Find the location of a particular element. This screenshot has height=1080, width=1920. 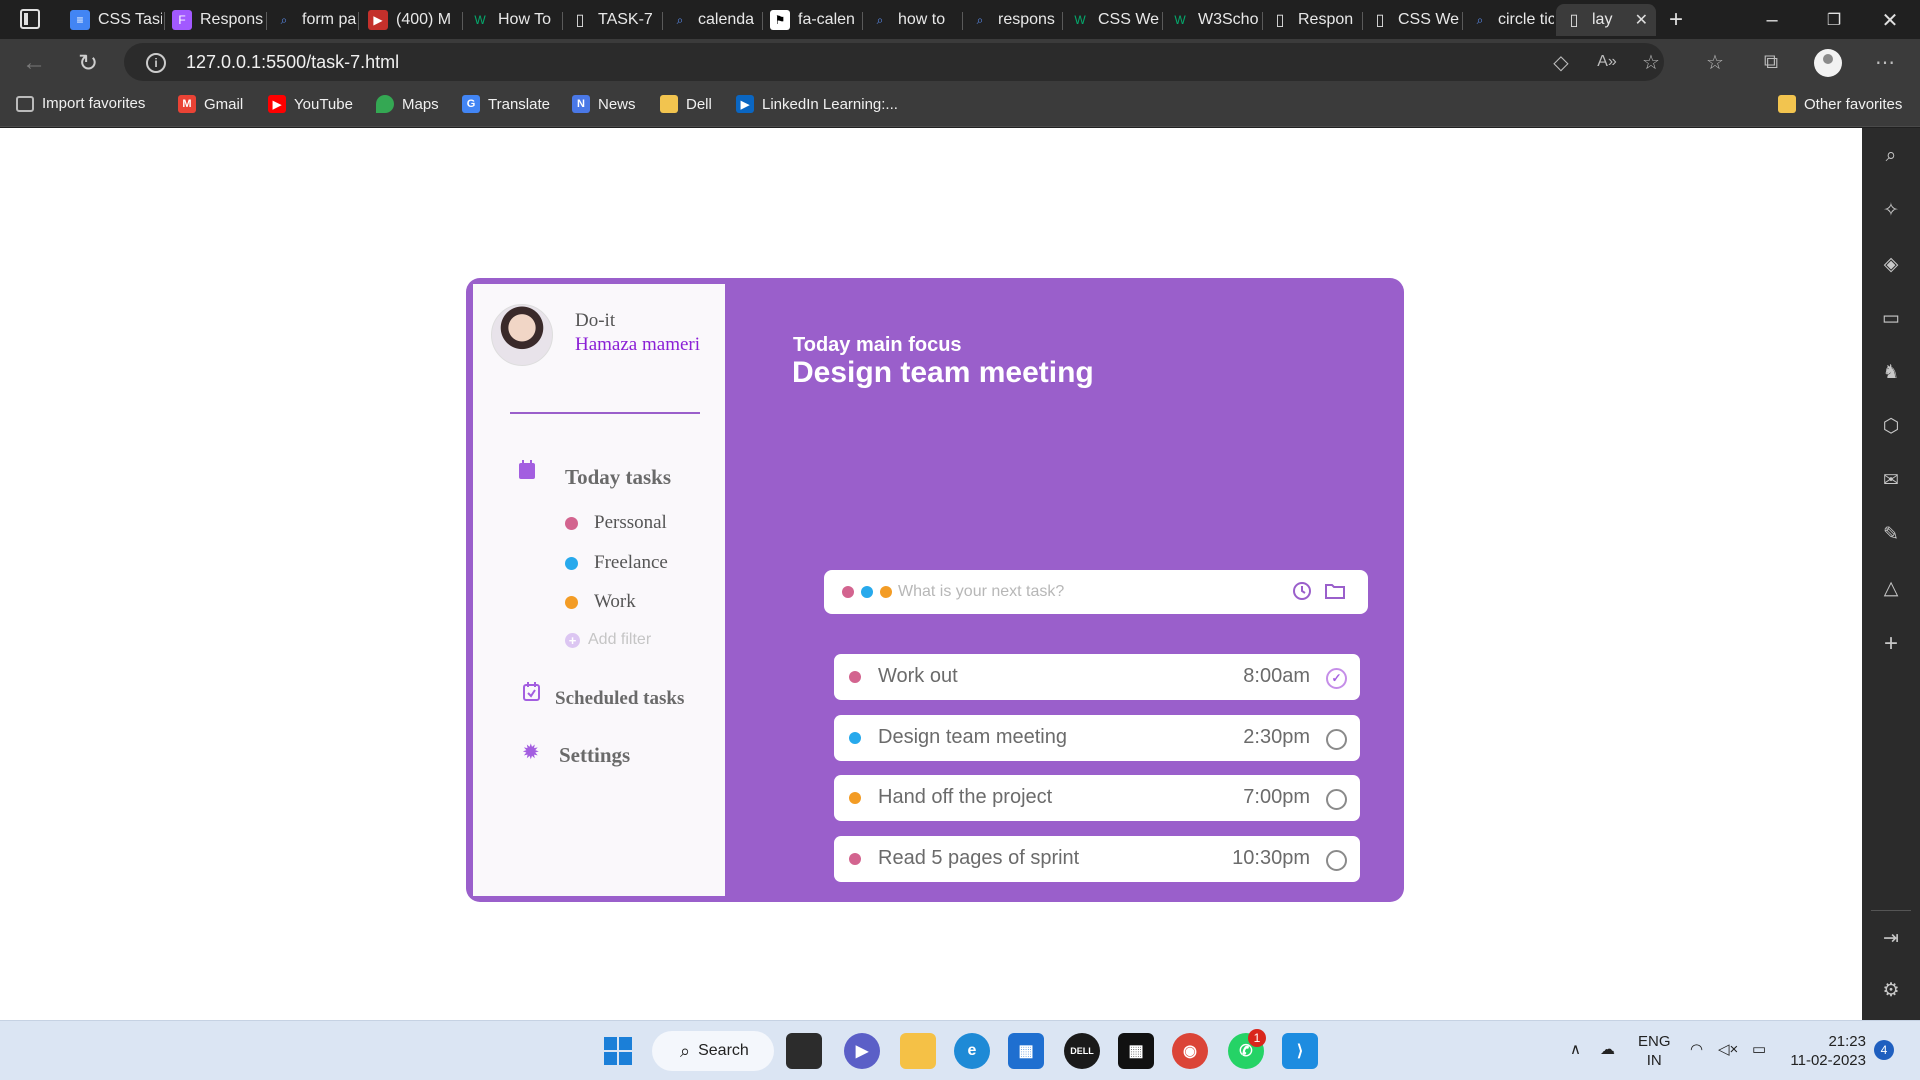

vscode-icon: ⟩ is located at coordinates (1300, 1051).